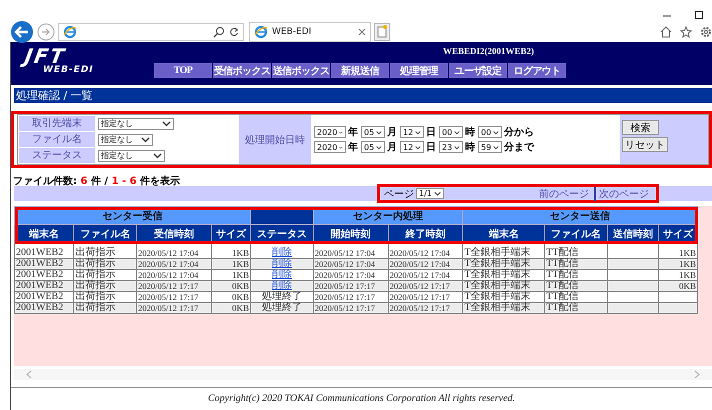  Describe the element at coordinates (419, 70) in the screenshot. I see `nav-button: 処理管理` at that location.